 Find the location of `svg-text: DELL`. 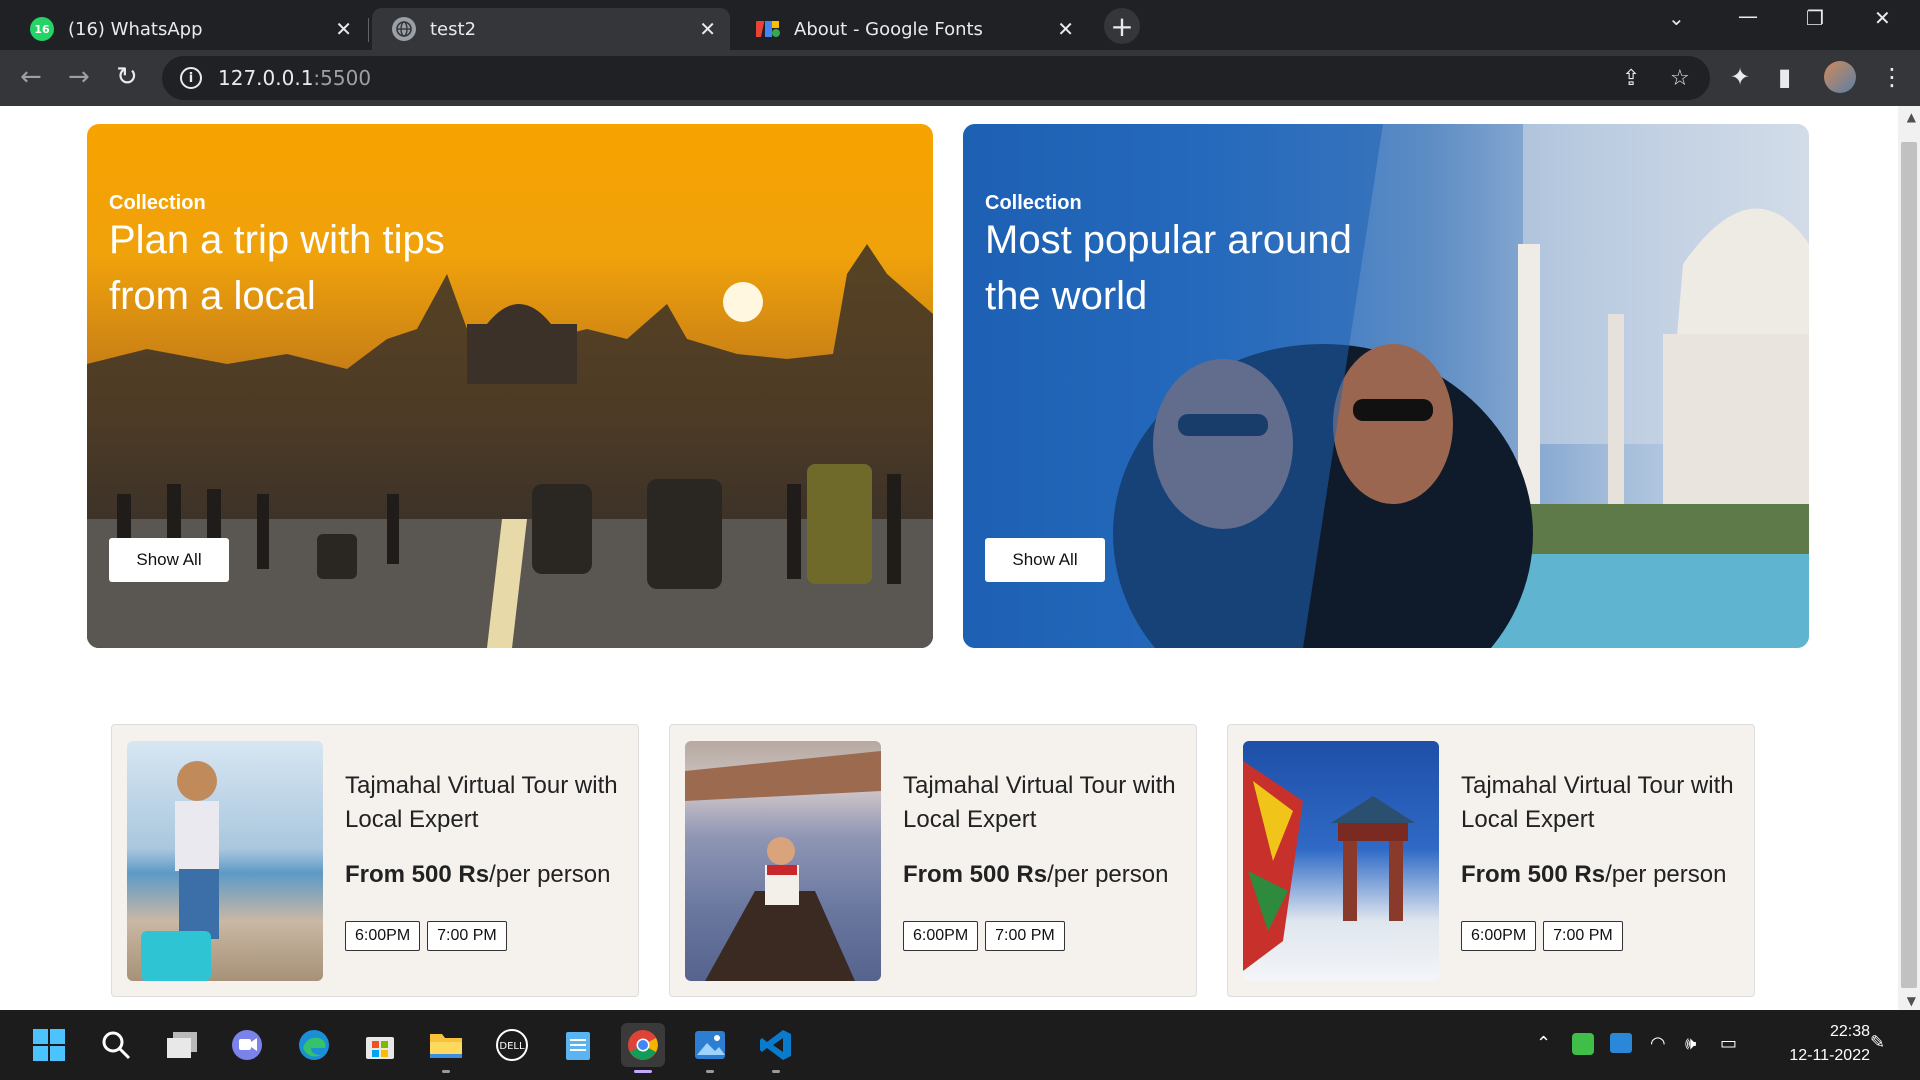

svg-text: DELL is located at coordinates (512, 1046).